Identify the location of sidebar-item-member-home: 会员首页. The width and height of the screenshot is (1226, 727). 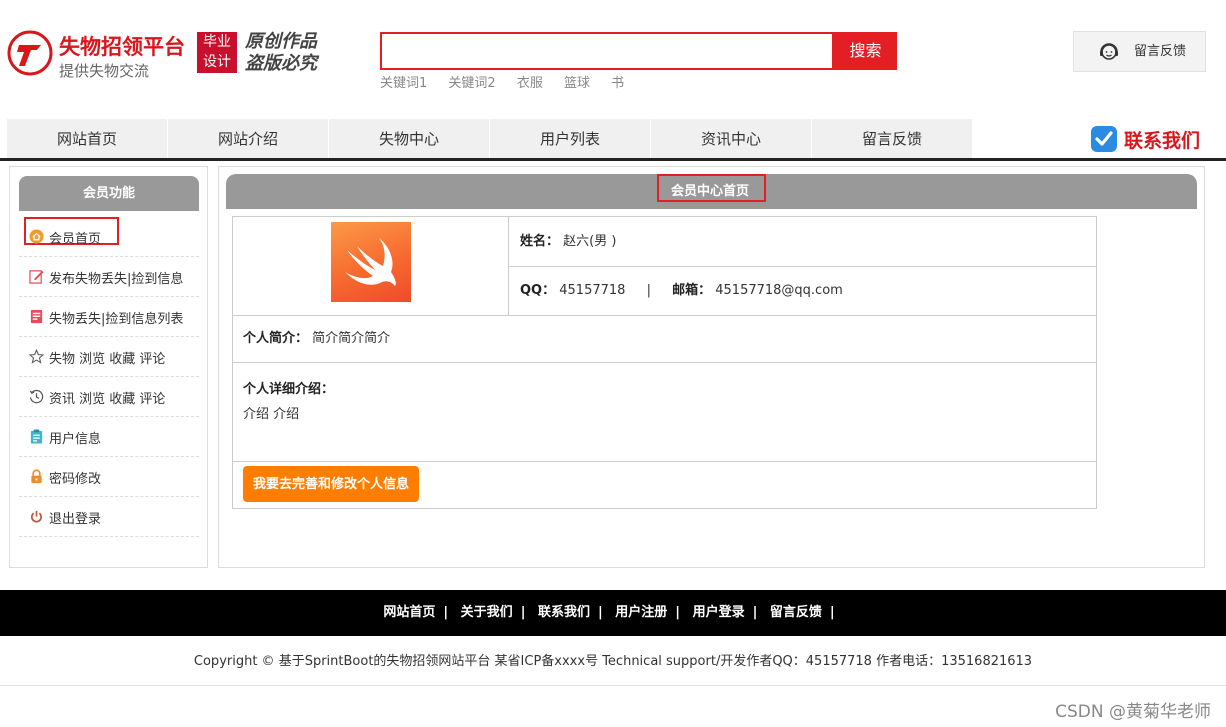
(109, 237).